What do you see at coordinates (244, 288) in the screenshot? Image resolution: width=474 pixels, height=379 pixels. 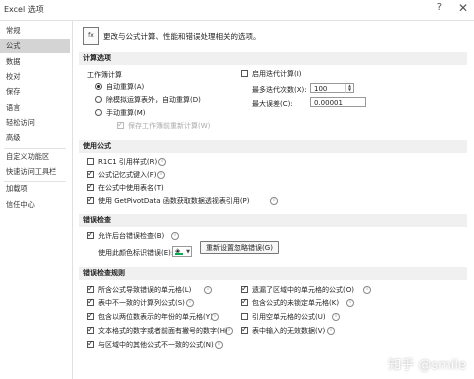 I see `rule-omit-cells-checkbox` at bounding box center [244, 288].